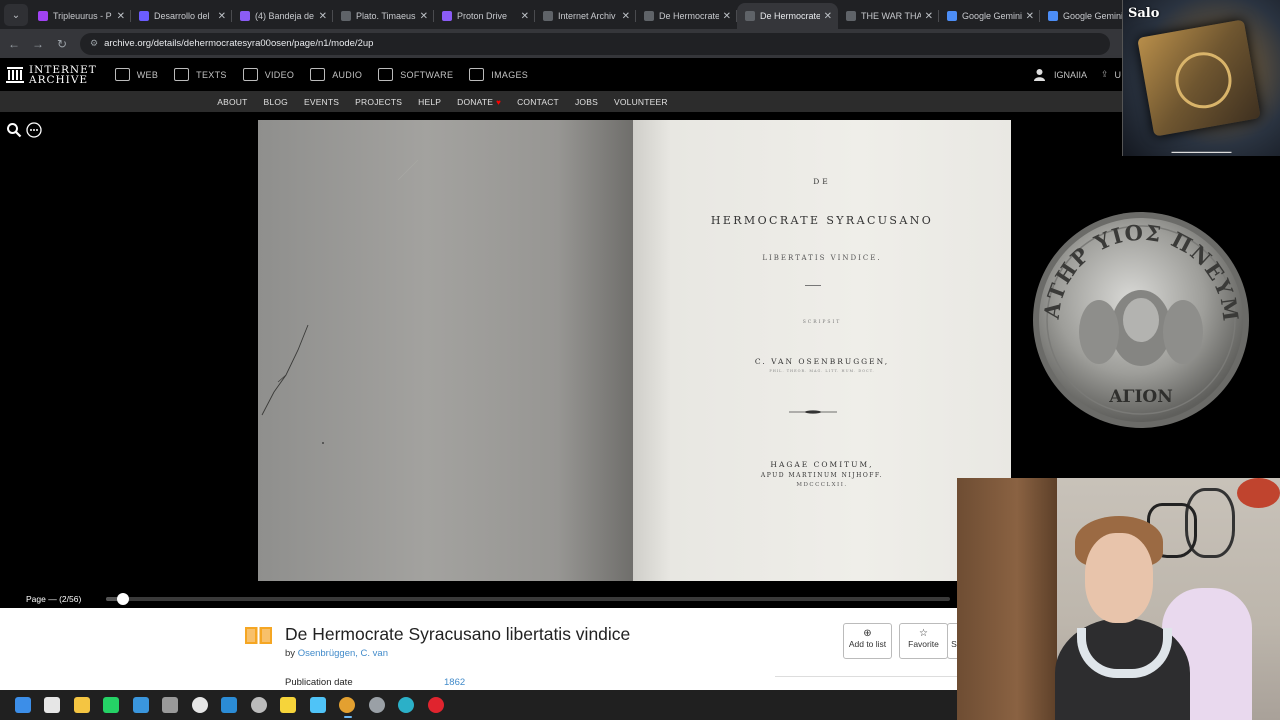 This screenshot has width=1280, height=720. Describe the element at coordinates (318, 705) in the screenshot. I see `taskbar-app-notepad` at that location.